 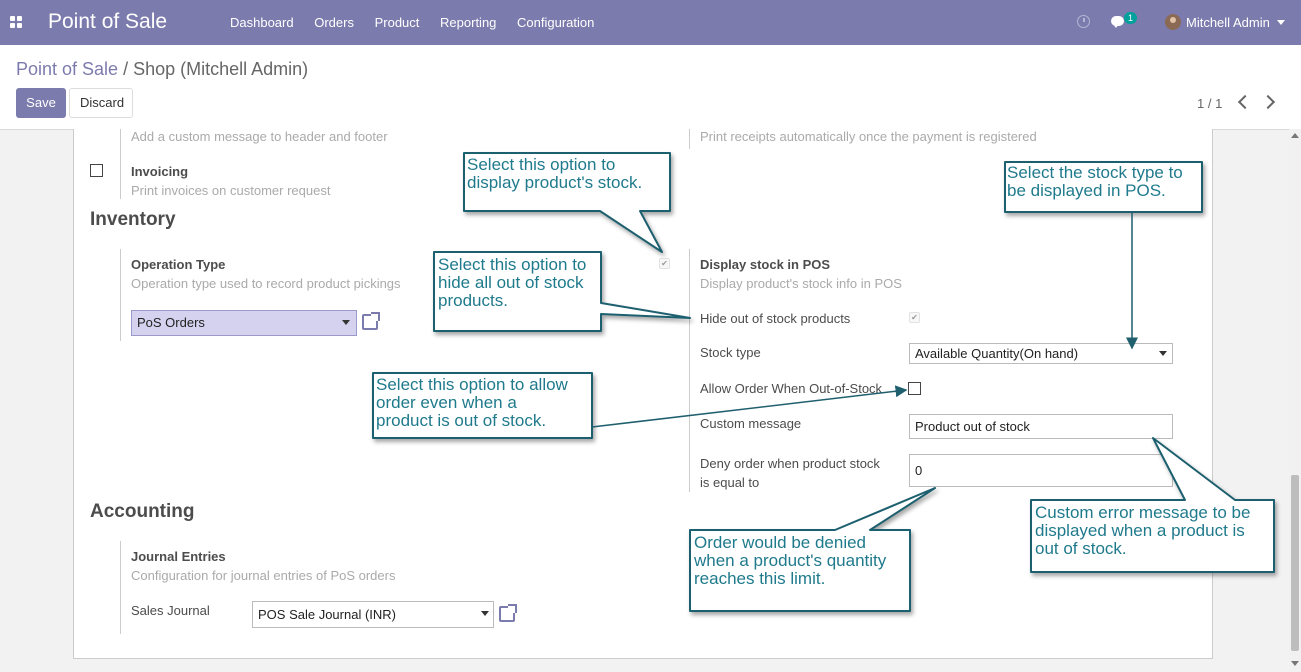 I want to click on invoicing-title: Invoicing, so click(x=160, y=171).